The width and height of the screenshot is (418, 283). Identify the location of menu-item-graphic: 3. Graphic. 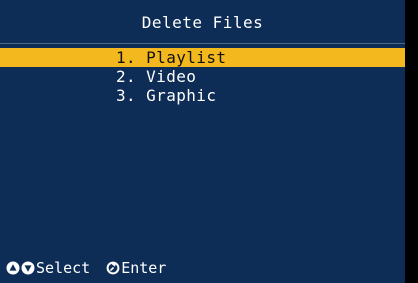
(202, 95).